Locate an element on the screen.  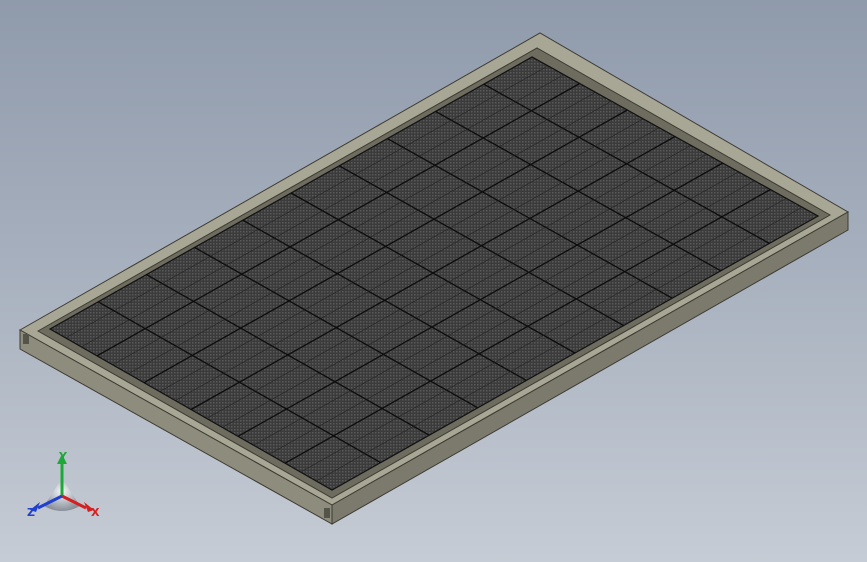
frame-slot-front is located at coordinates (327, 513).